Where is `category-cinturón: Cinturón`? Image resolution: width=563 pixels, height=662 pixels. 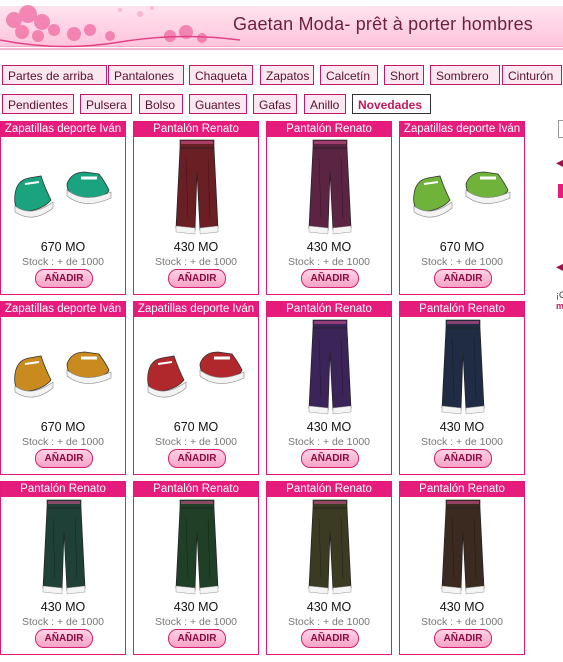
category-cinturón: Cinturón is located at coordinates (532, 75).